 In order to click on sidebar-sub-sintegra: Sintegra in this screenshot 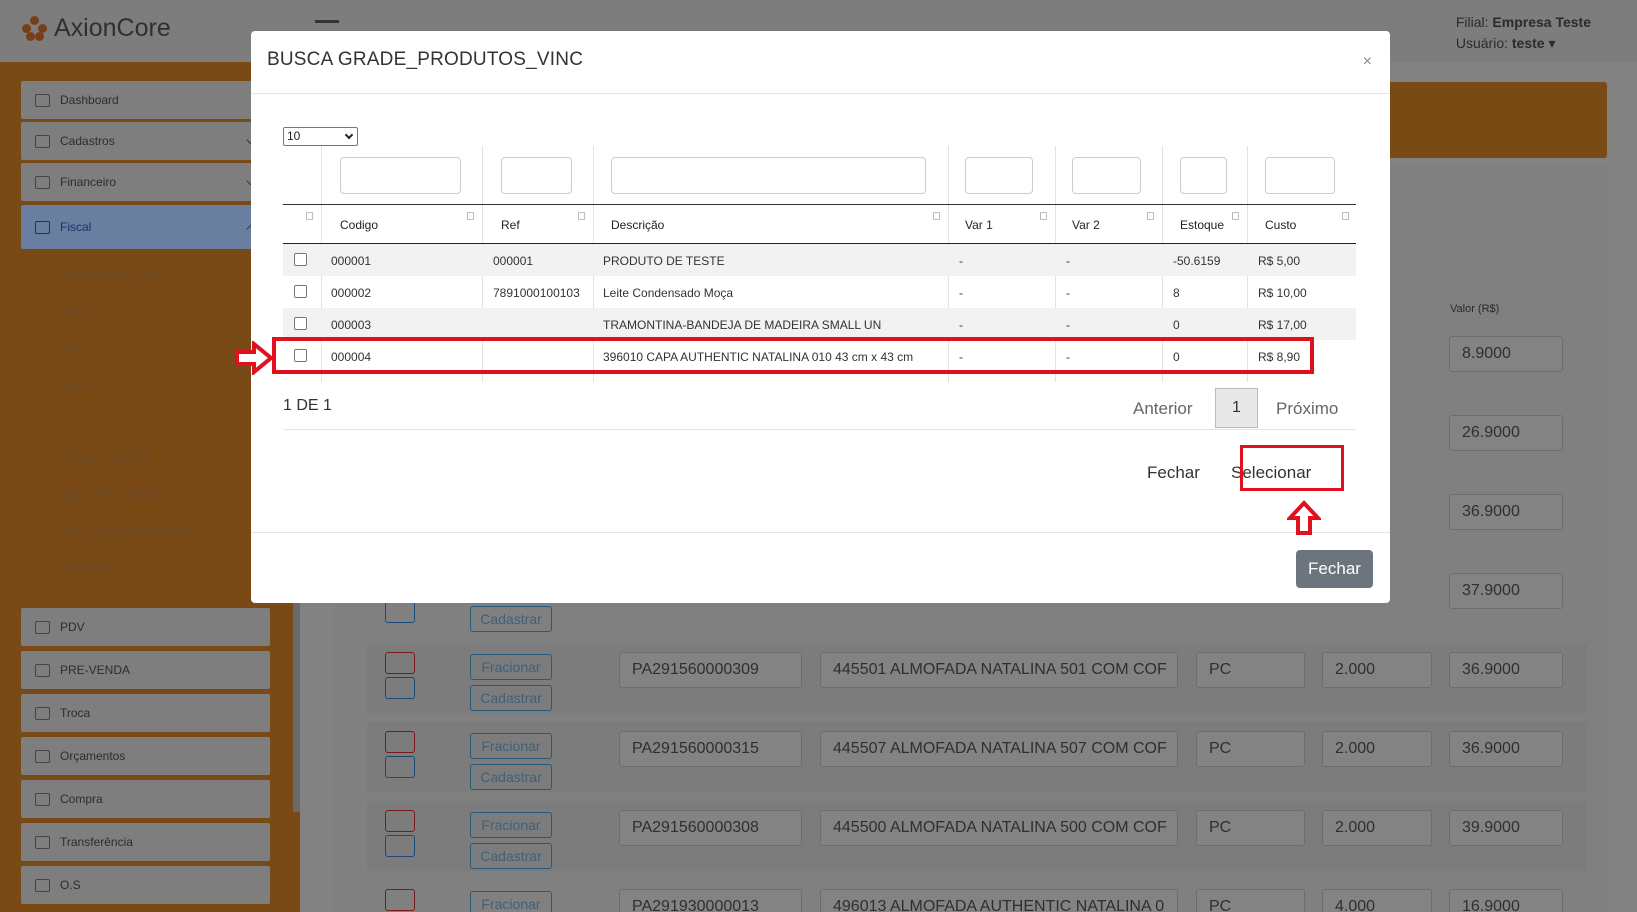, I will do `click(83, 568)`.